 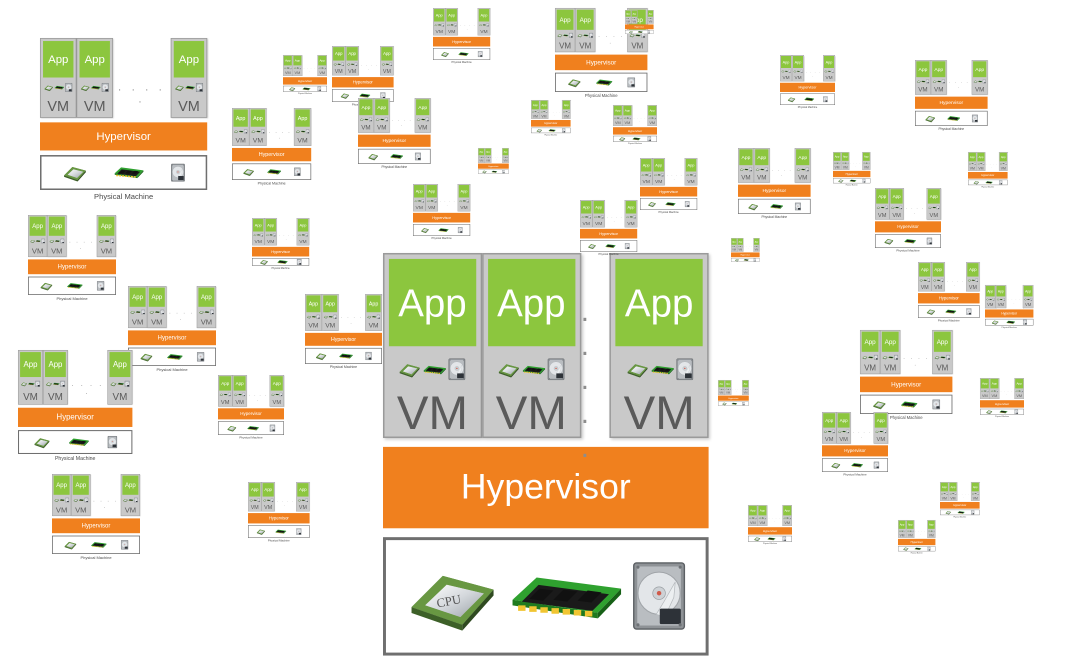 What do you see at coordinates (551, 118) in the screenshot?
I see `physical-machine-unit-u17: App` at bounding box center [551, 118].